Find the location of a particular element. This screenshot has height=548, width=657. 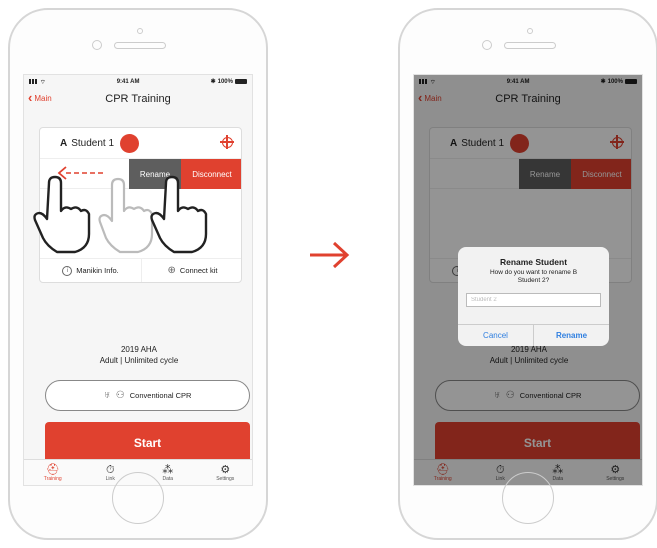

info-icon: i is located at coordinates (67, 270).